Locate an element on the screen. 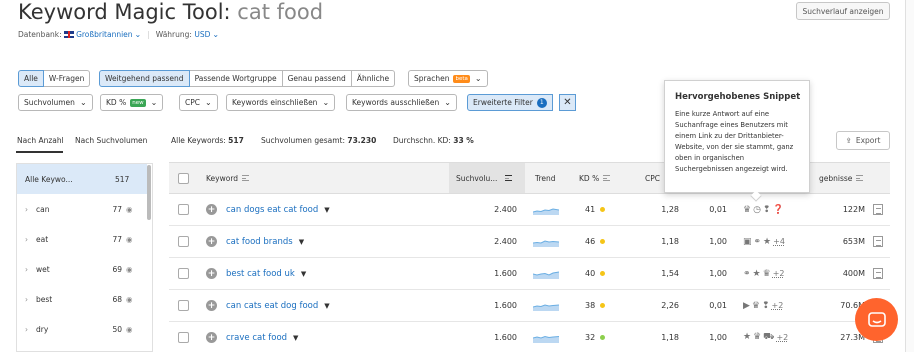 This screenshot has height=352, width=914. volume-dropdown: Suchvolumen ⌄ is located at coordinates (55, 102).